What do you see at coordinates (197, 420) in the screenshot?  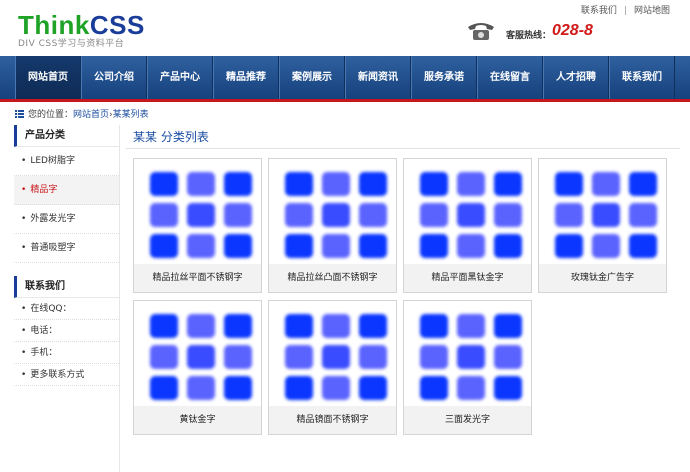 I see `product-name: 黄钛金字` at bounding box center [197, 420].